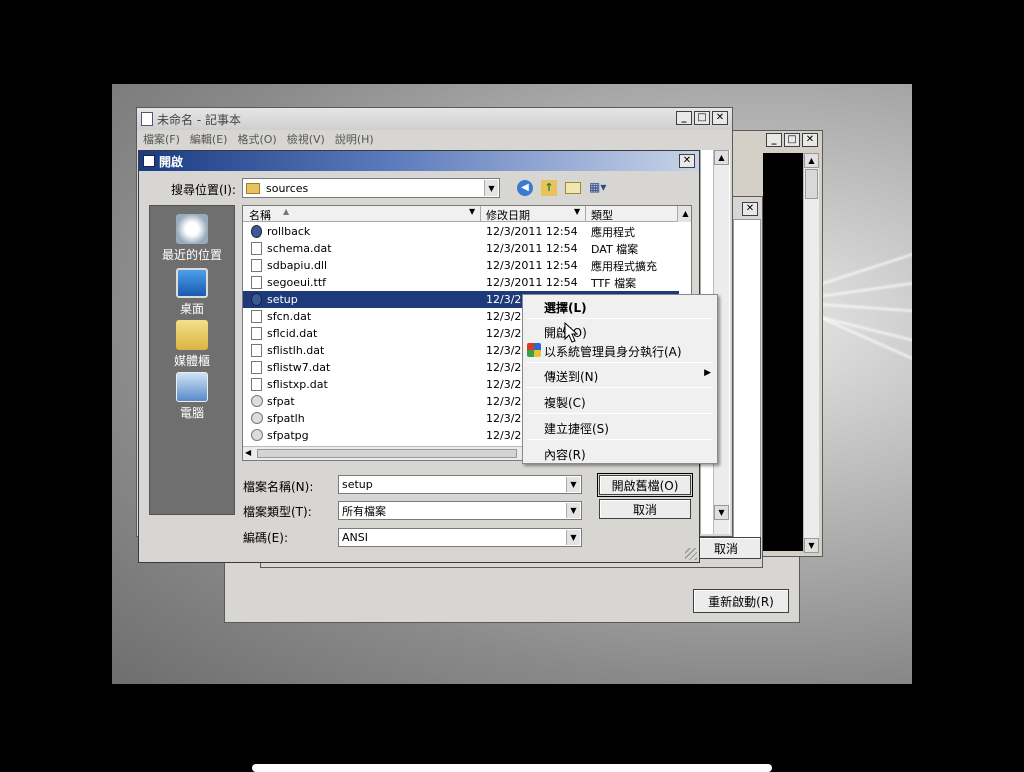 The height and width of the screenshot is (772, 1024). Describe the element at coordinates (460, 484) in the screenshot. I see `filename-input: setup ▼` at that location.